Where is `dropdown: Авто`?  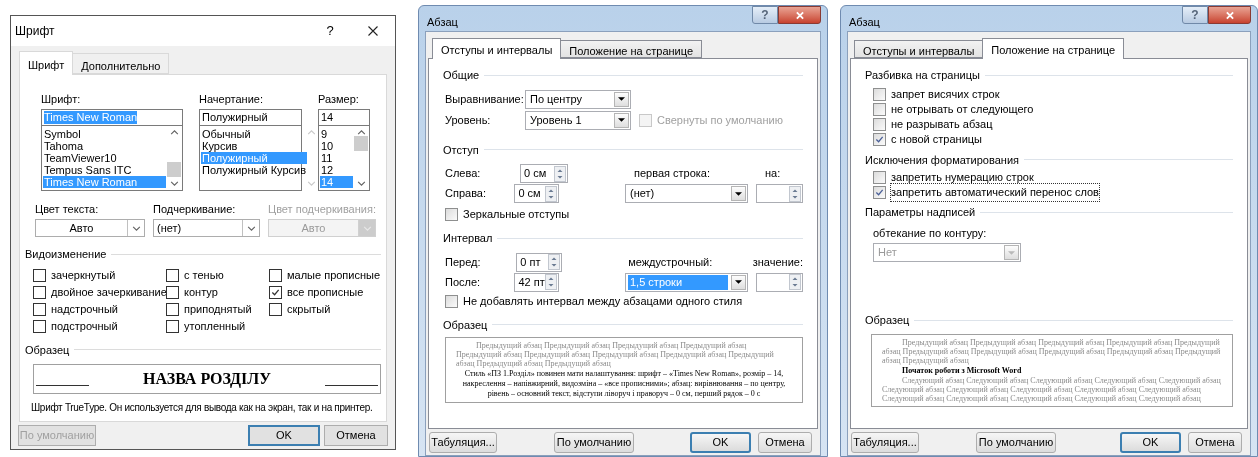
dropdown: Авто is located at coordinates (90, 228).